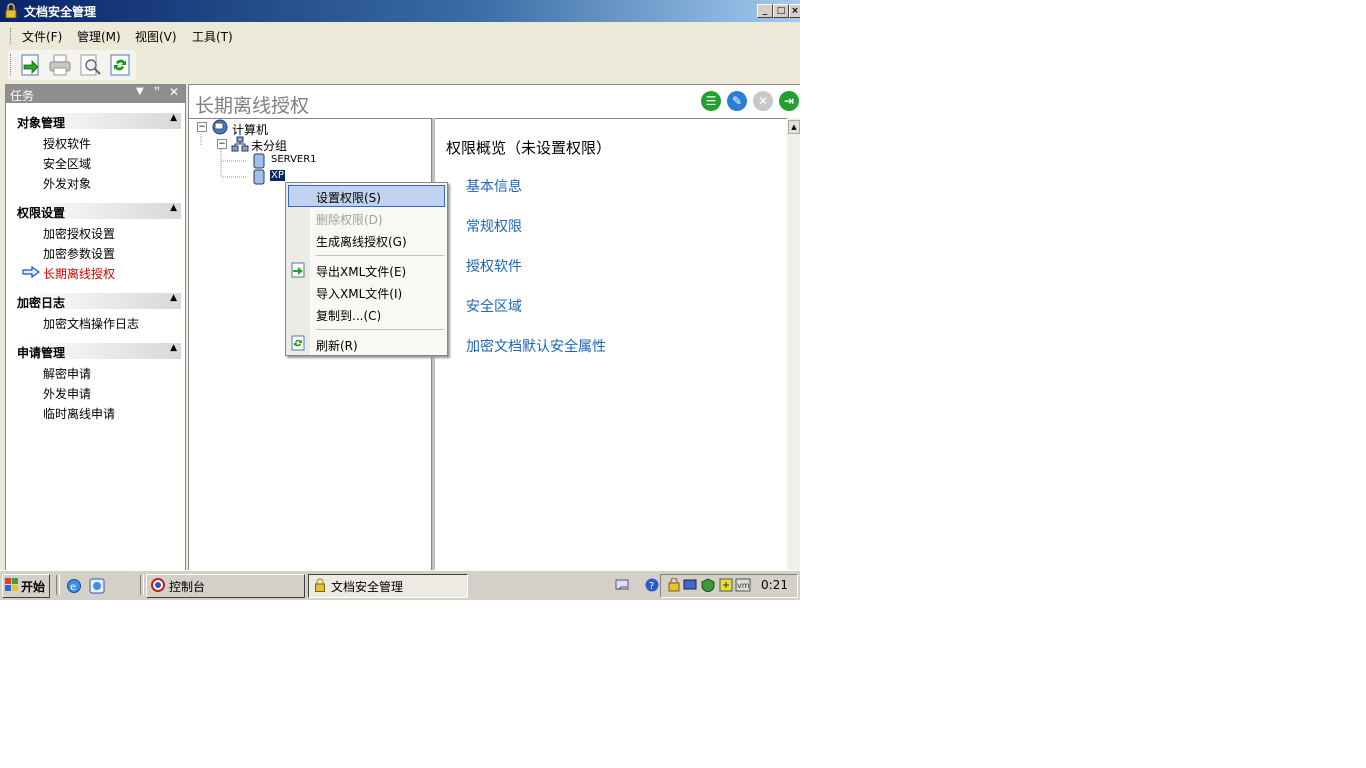 The width and height of the screenshot is (1366, 768). What do you see at coordinates (42, 36) in the screenshot?
I see `menu-file: 文件(F)` at bounding box center [42, 36].